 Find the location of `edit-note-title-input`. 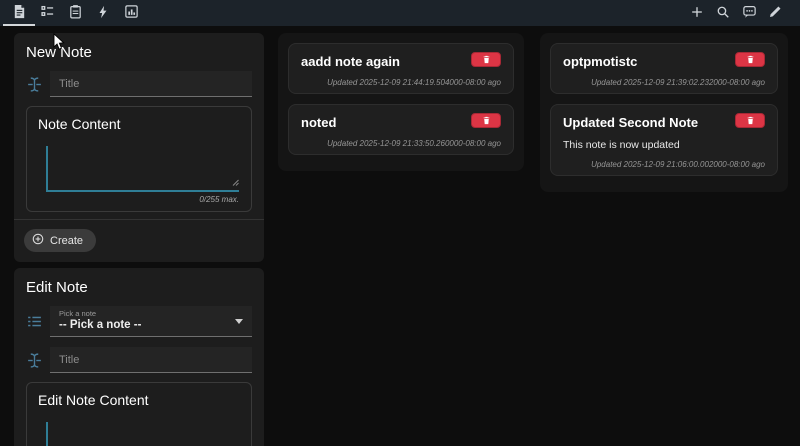

edit-note-title-input is located at coordinates (151, 360).